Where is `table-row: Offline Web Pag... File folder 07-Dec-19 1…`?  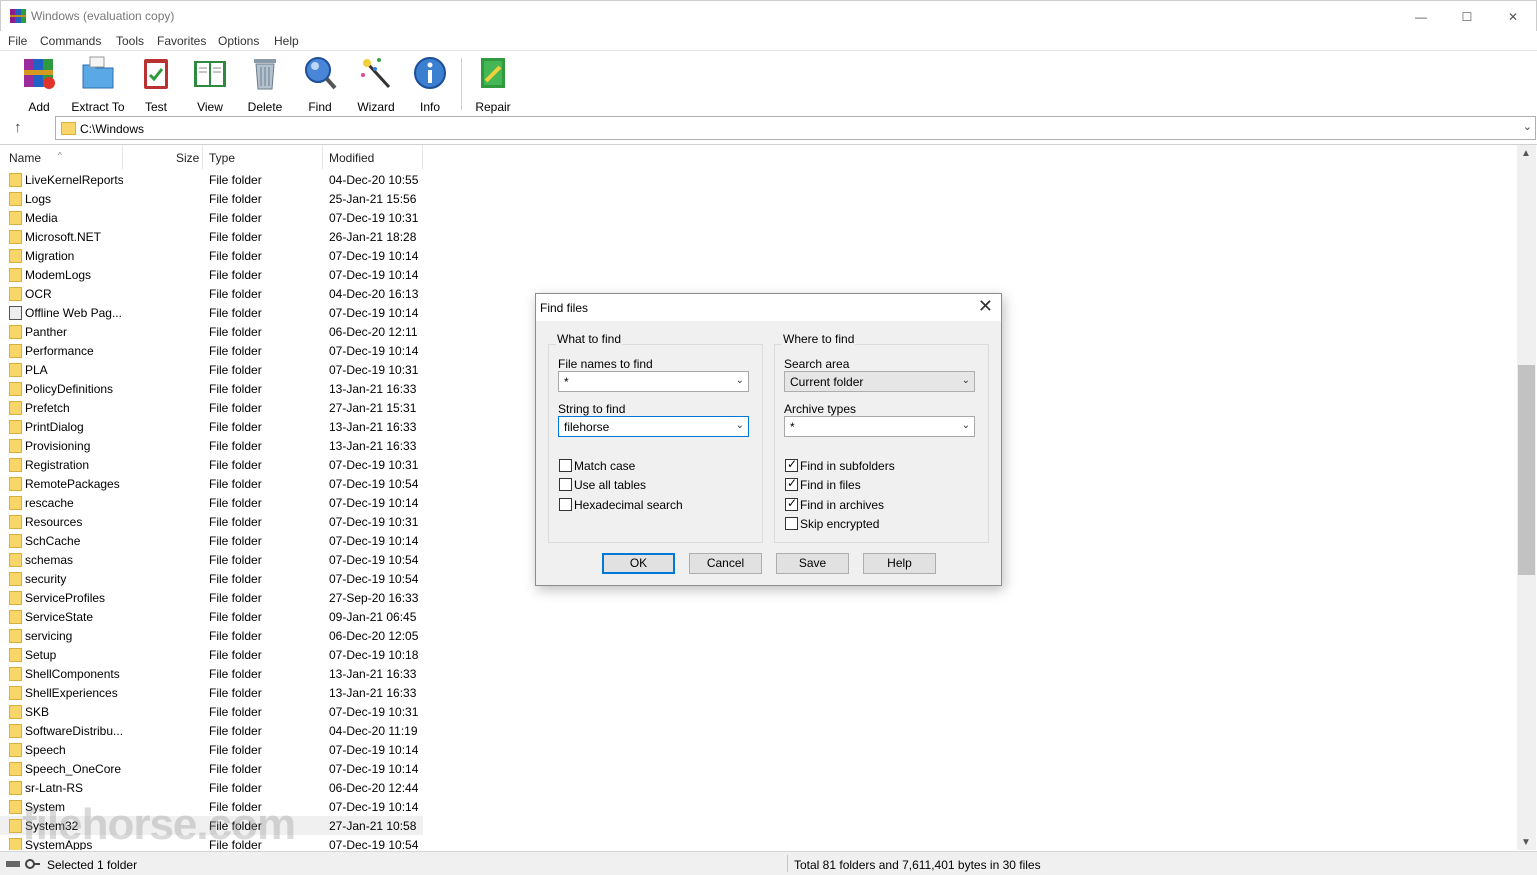
table-row: Offline Web Pag... File folder 07-Dec-19 1… is located at coordinates (211, 312).